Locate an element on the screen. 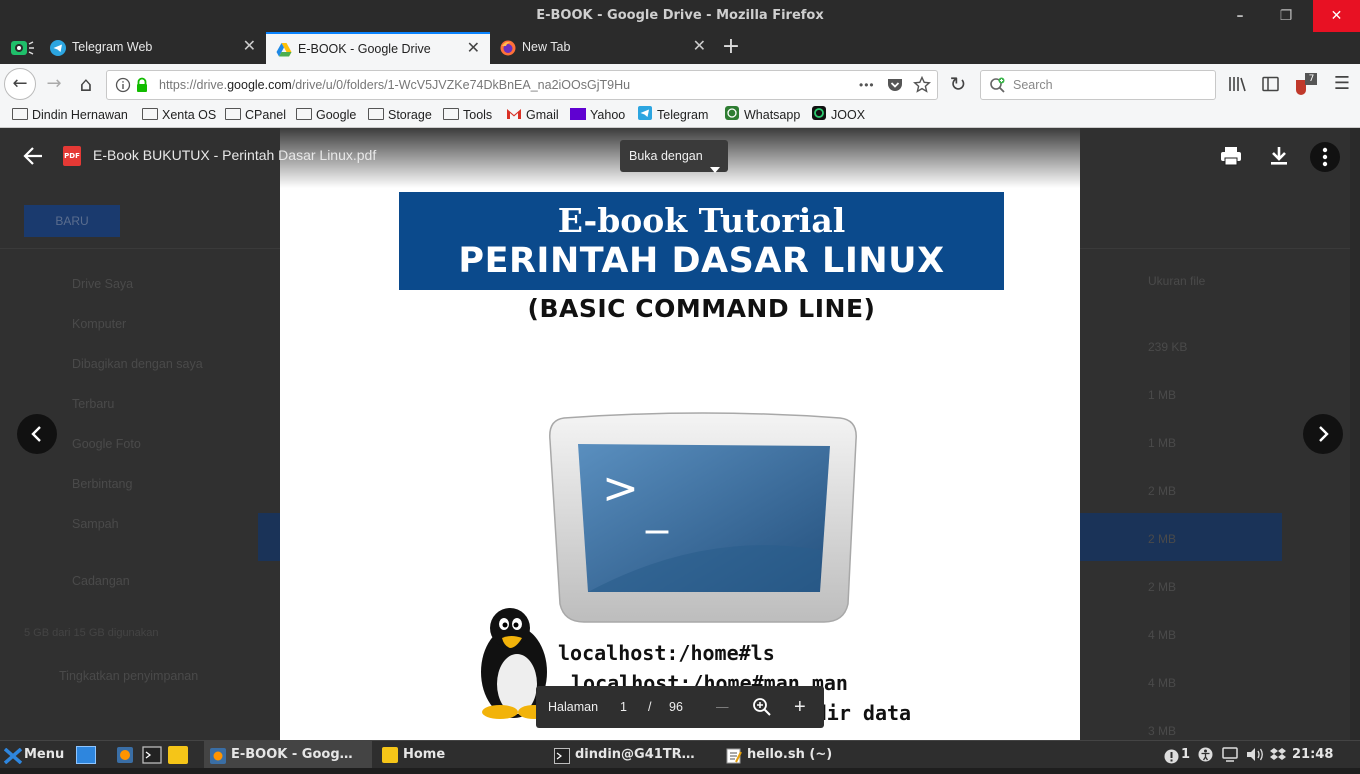  bookmark-google: Google is located at coordinates (326, 116).